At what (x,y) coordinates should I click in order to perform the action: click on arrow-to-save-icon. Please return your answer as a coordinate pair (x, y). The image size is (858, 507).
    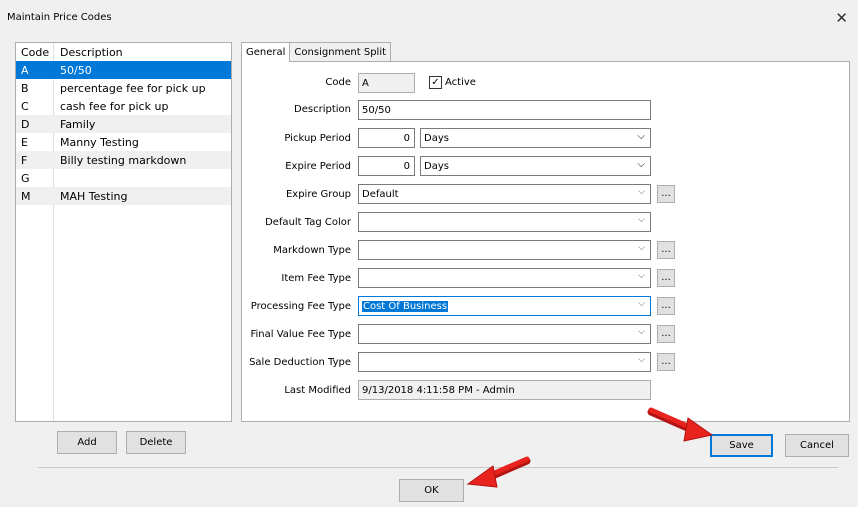
    Looking at the image, I should click on (680, 424).